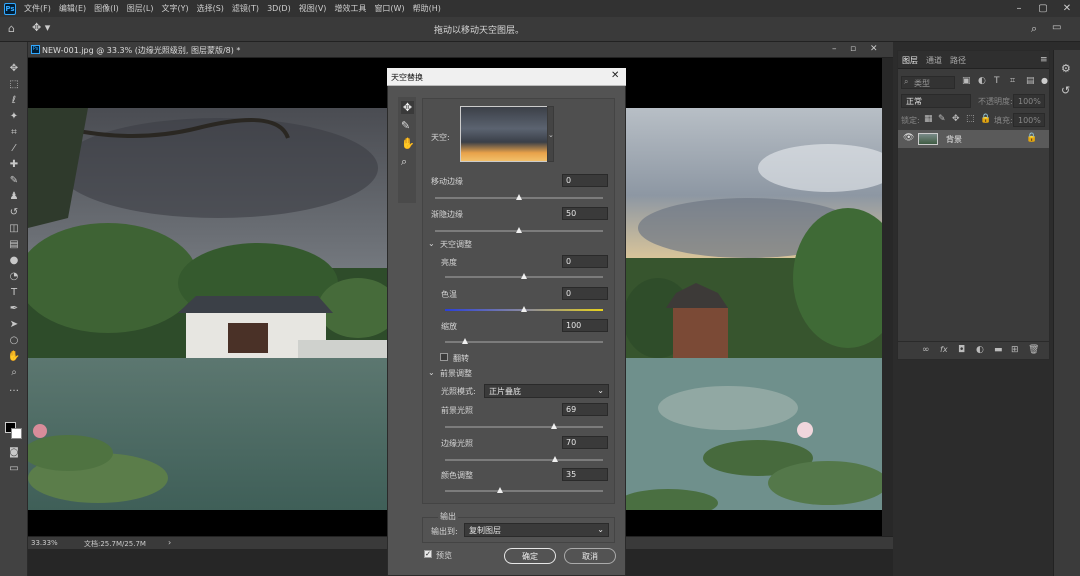 The image size is (1080, 576). What do you see at coordinates (15, 29) in the screenshot?
I see `home-icon: ⌂` at bounding box center [15, 29].